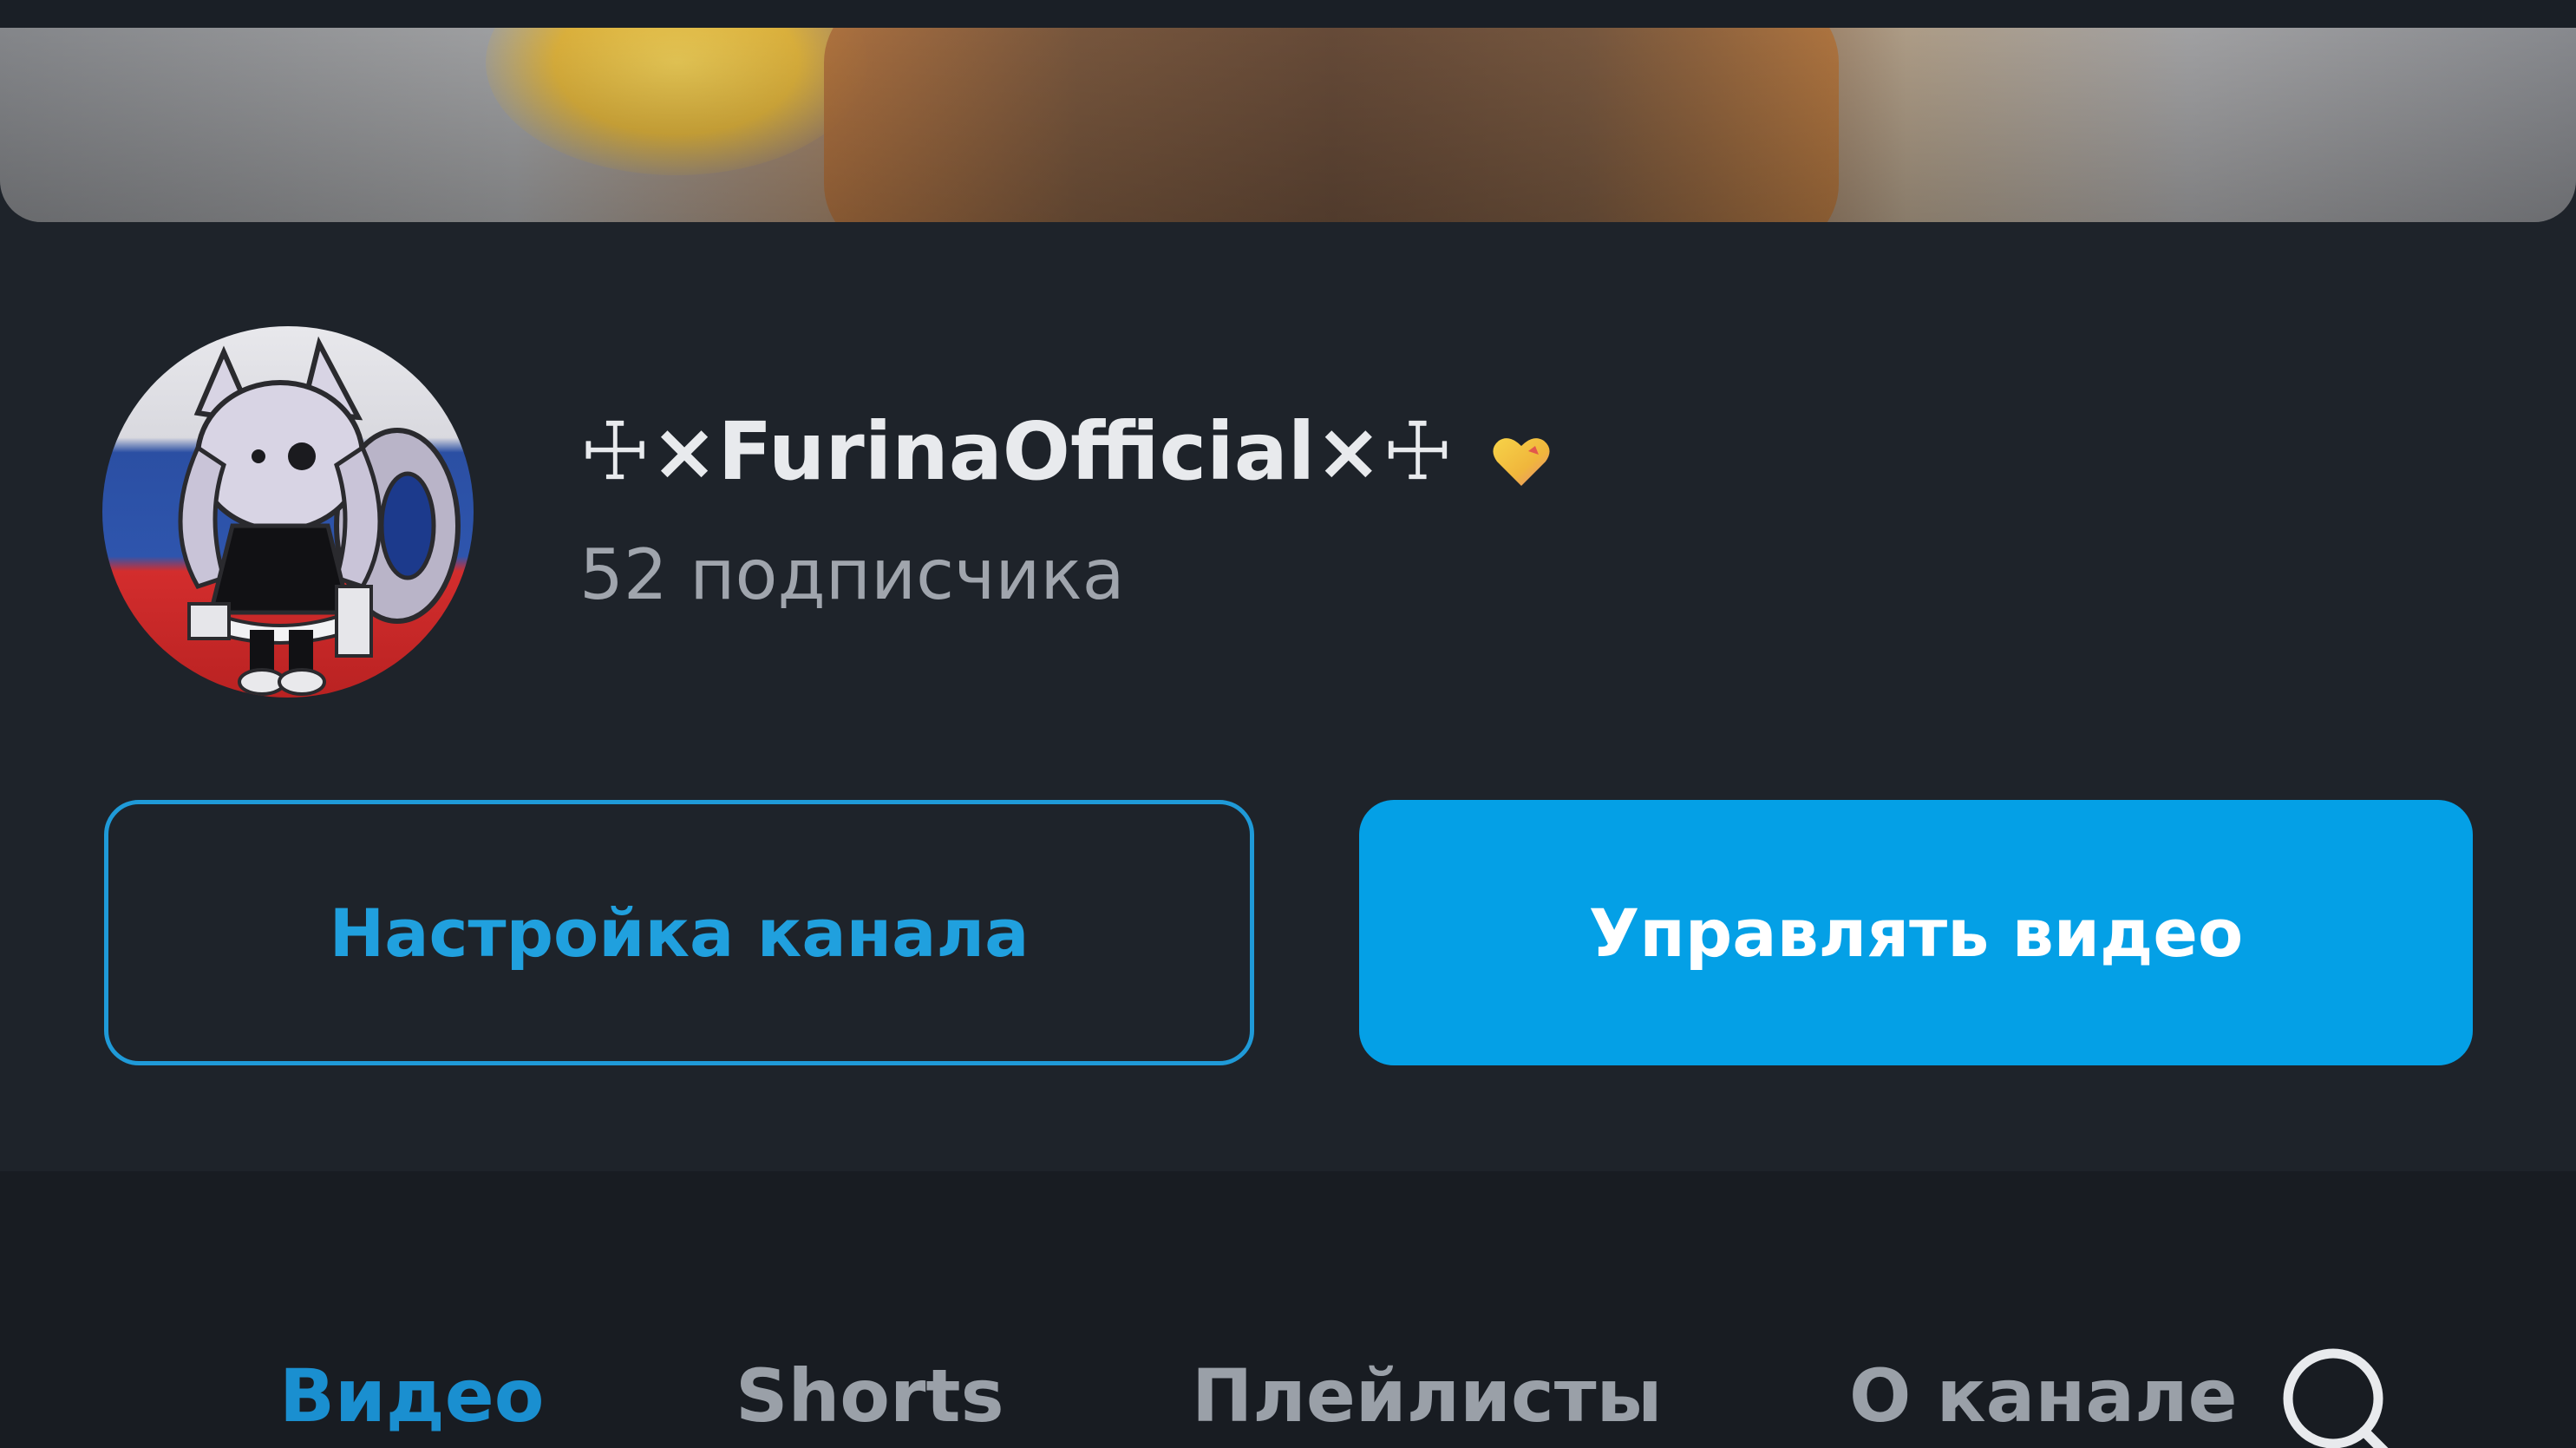 The image size is (2576, 1448). I want to click on tab-shorts: Shorts, so click(870, 1395).